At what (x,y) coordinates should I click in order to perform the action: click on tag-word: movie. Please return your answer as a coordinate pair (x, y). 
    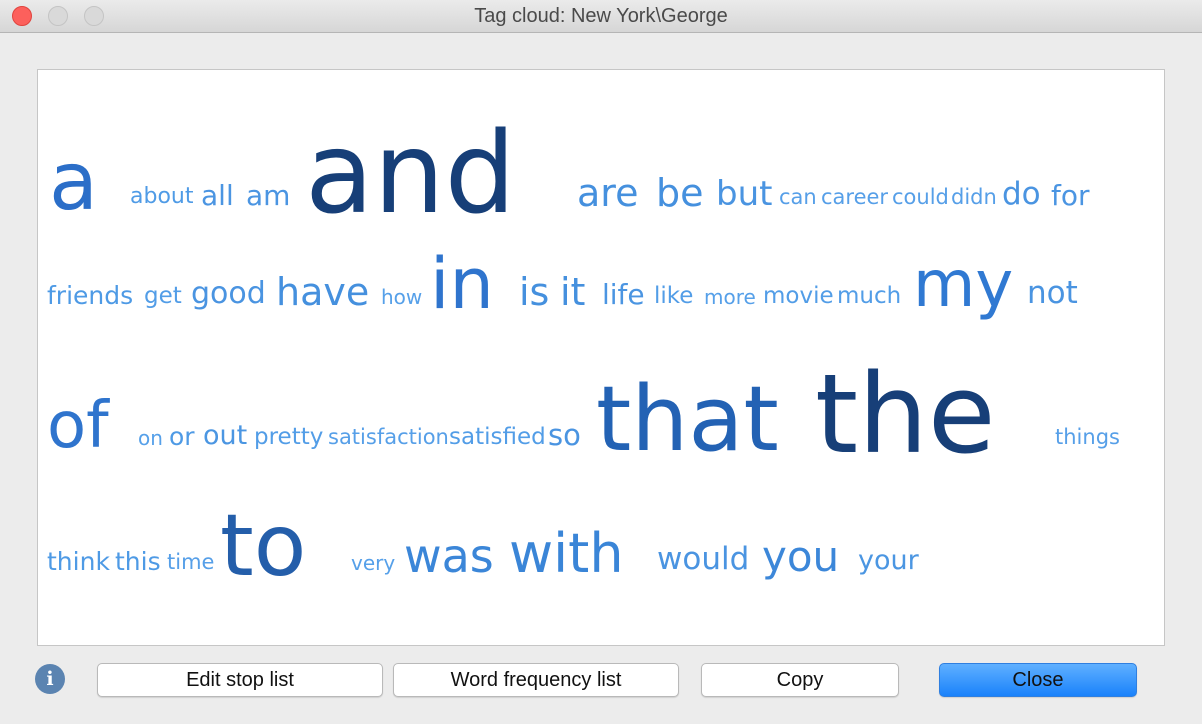
    Looking at the image, I should click on (798, 296).